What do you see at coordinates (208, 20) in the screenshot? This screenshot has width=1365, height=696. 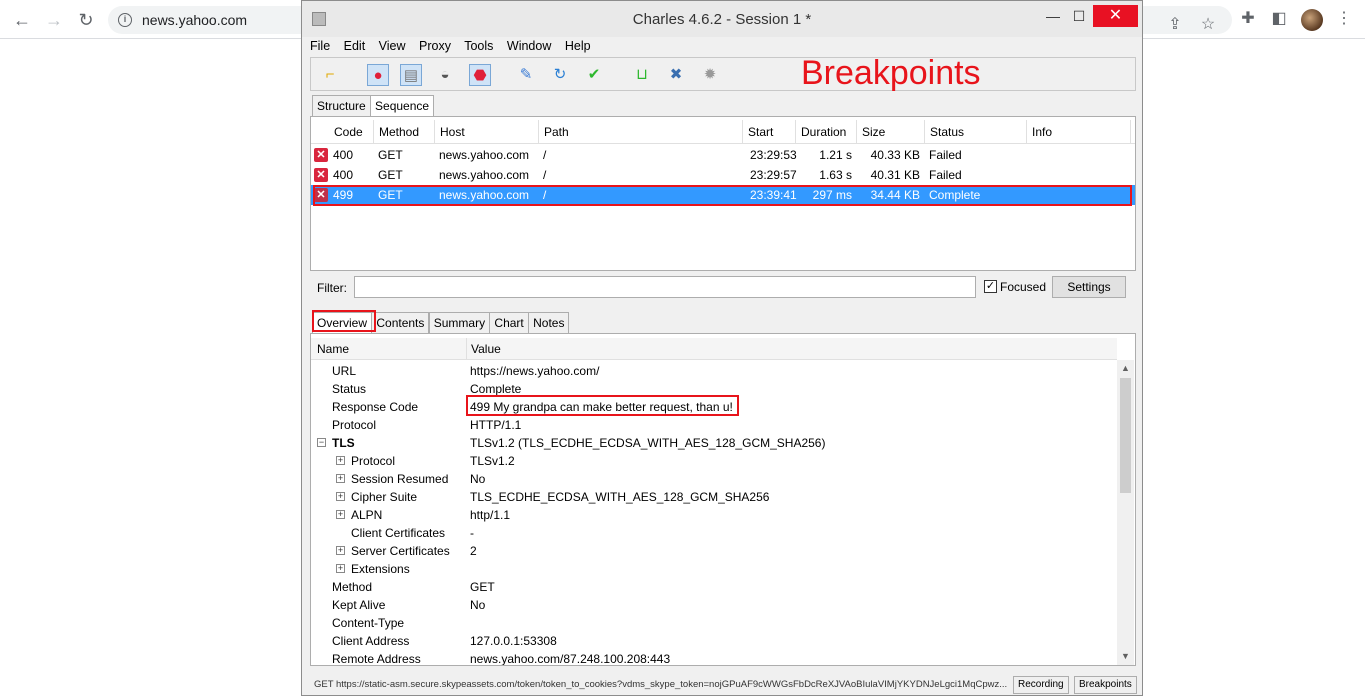 I see `address-bar: i news.yahoo.com` at bounding box center [208, 20].